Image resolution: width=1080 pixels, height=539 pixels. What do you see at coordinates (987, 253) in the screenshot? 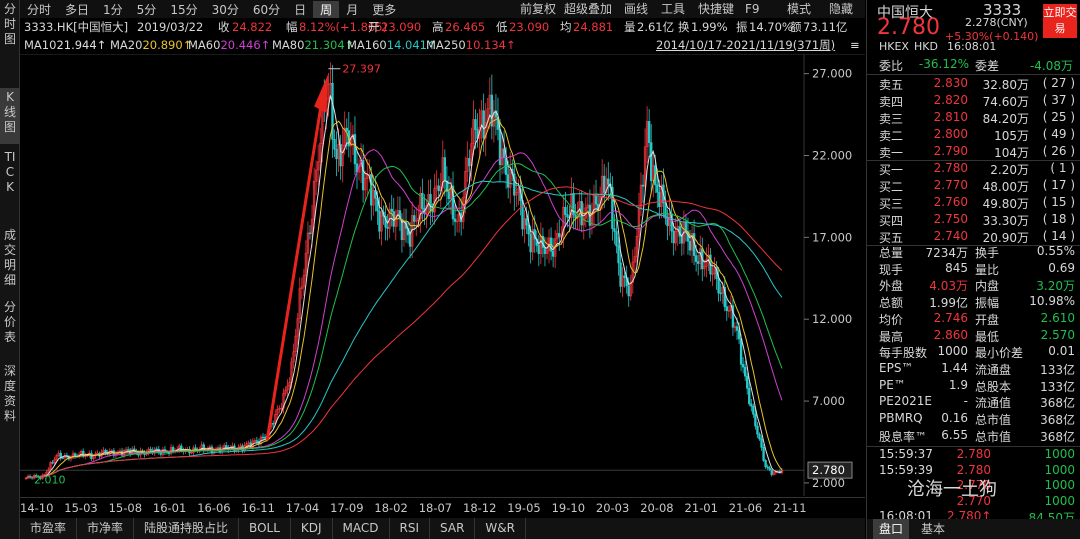
I see `stat-label: 换手` at bounding box center [987, 253].